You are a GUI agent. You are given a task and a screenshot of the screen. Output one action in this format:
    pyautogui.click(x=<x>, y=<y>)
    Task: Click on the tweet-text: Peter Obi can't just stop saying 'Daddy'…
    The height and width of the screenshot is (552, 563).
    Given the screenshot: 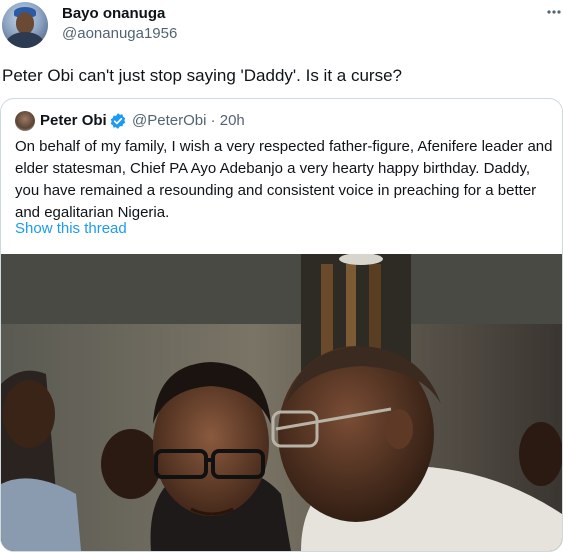 What is the action you would take?
    pyautogui.click(x=202, y=75)
    